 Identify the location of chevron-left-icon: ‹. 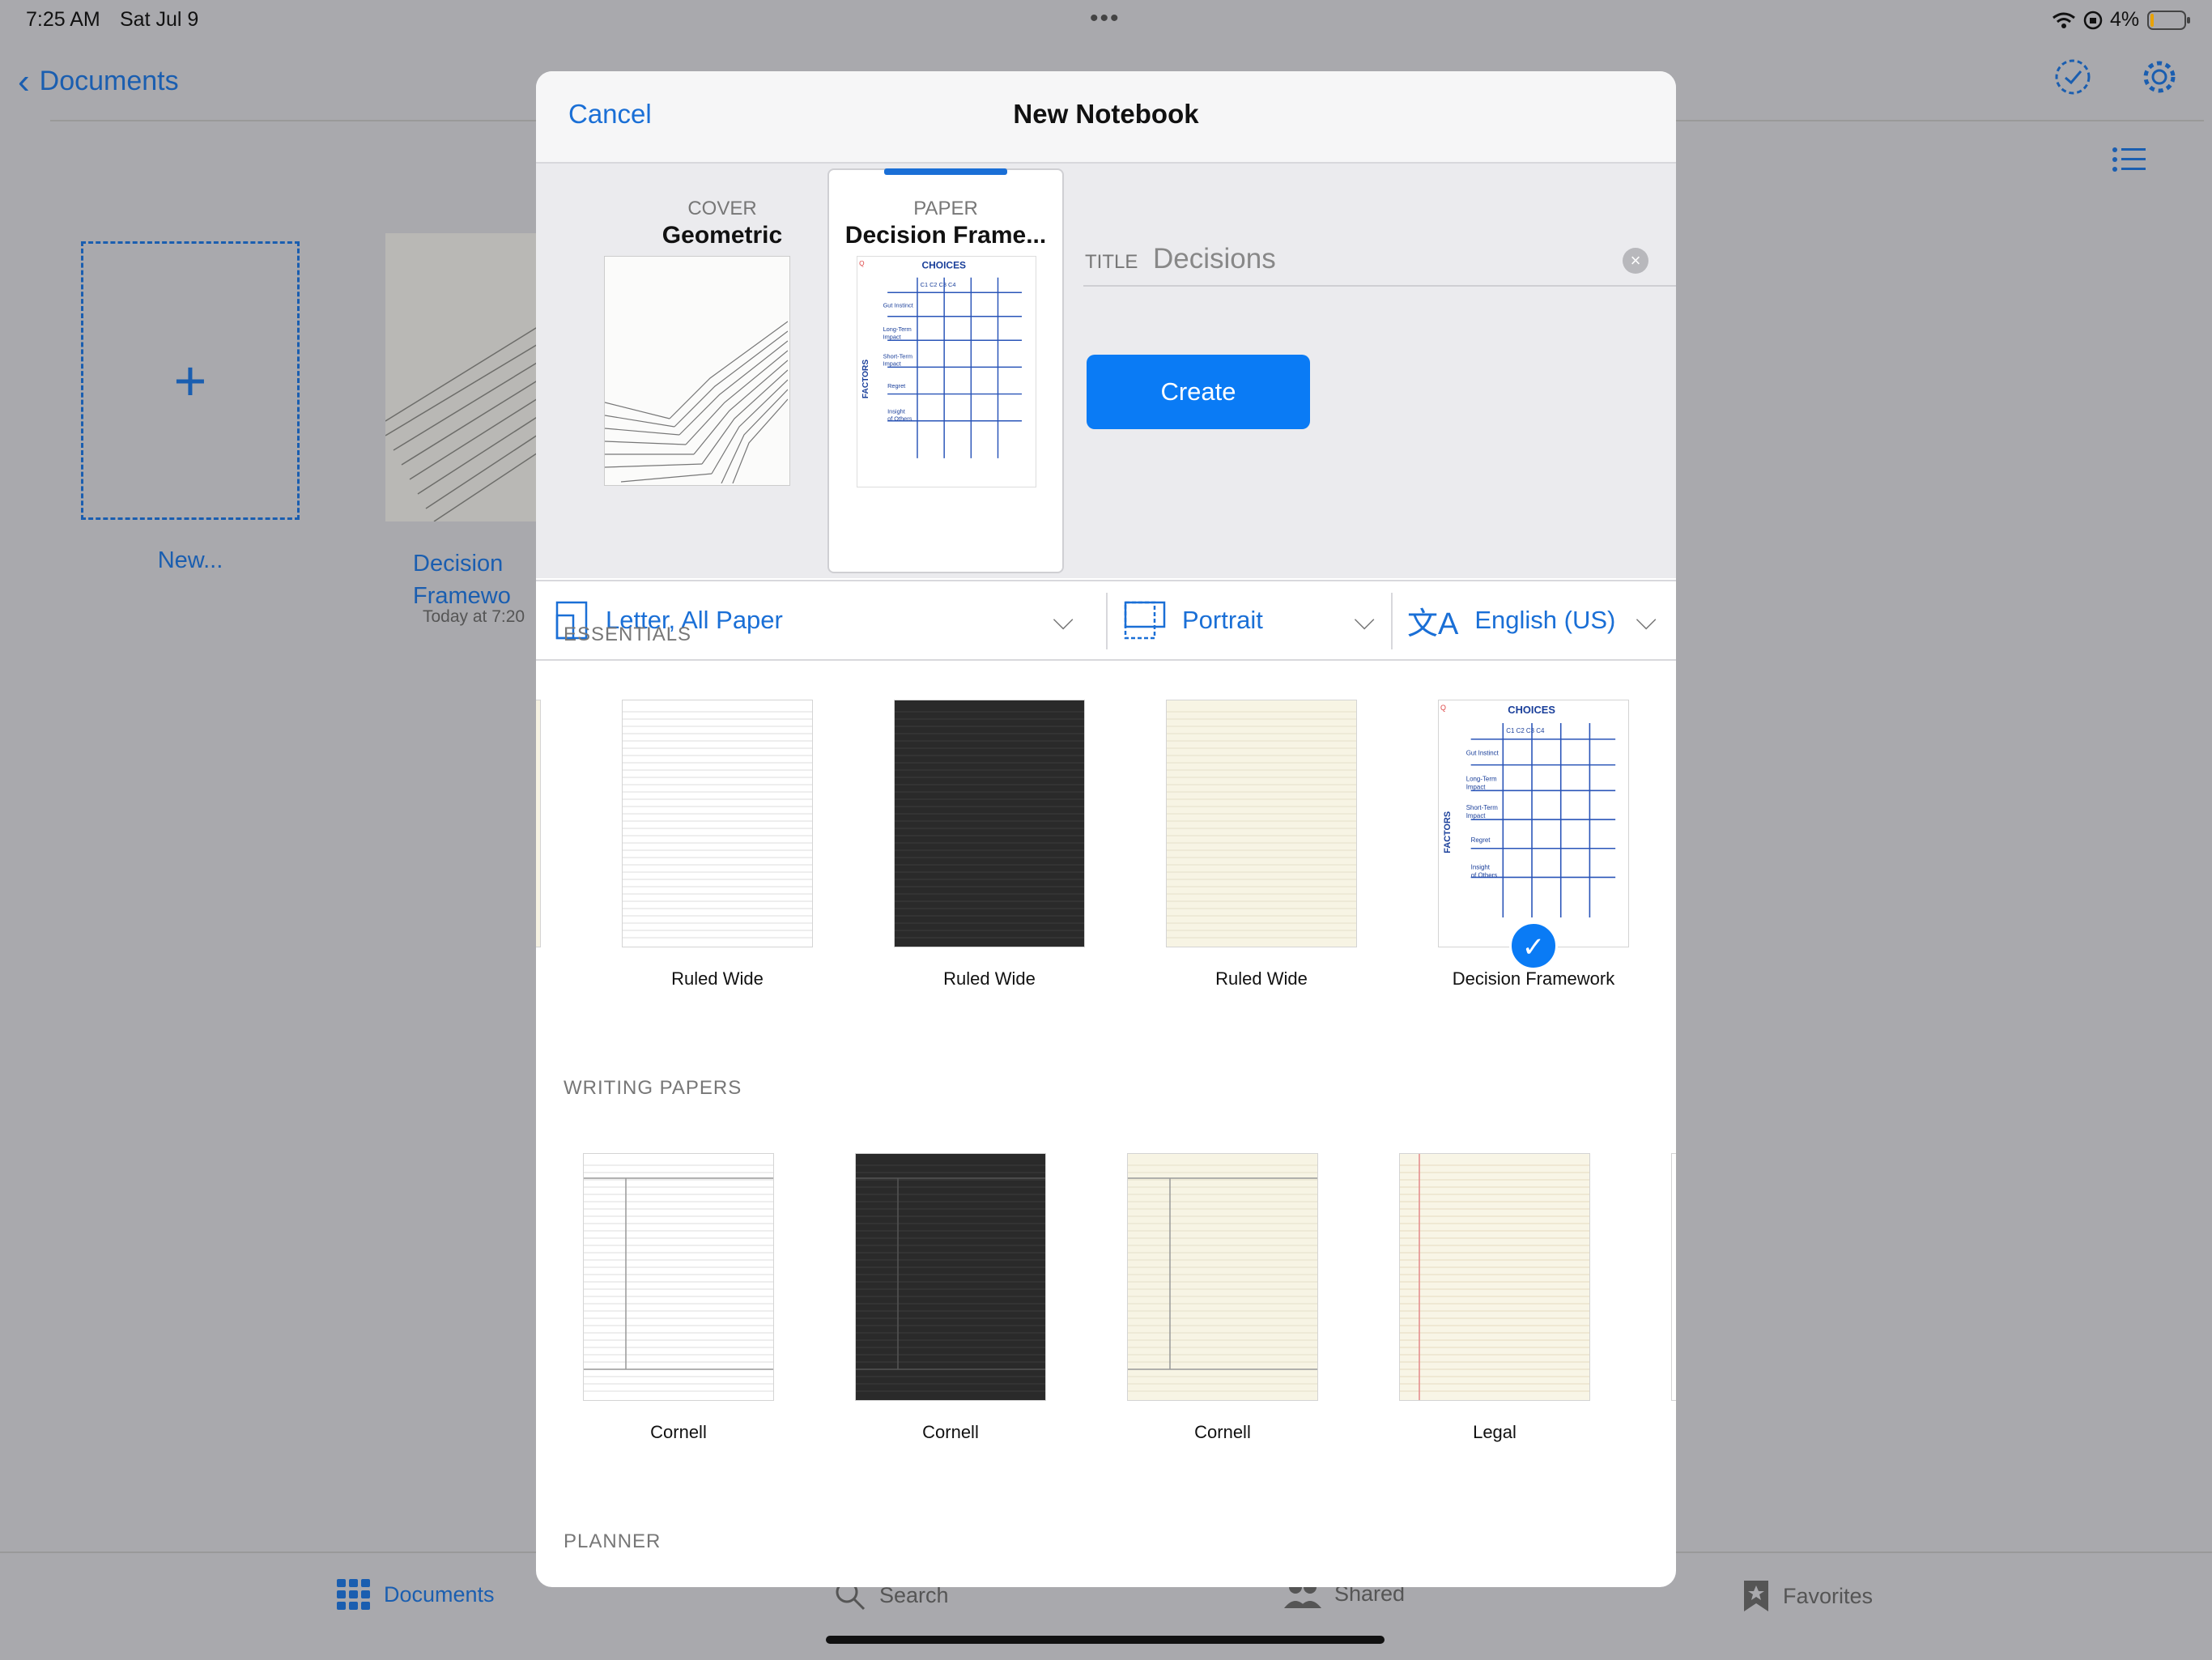
(24, 81).